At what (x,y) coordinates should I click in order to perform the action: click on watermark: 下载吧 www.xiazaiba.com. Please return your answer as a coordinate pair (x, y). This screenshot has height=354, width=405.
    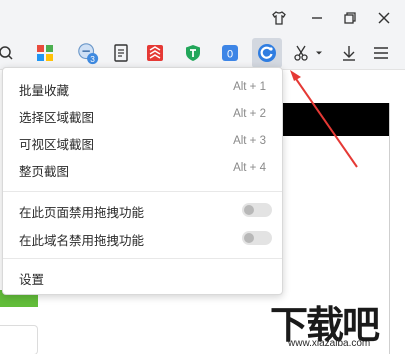
    Looking at the image, I should click on (337, 324).